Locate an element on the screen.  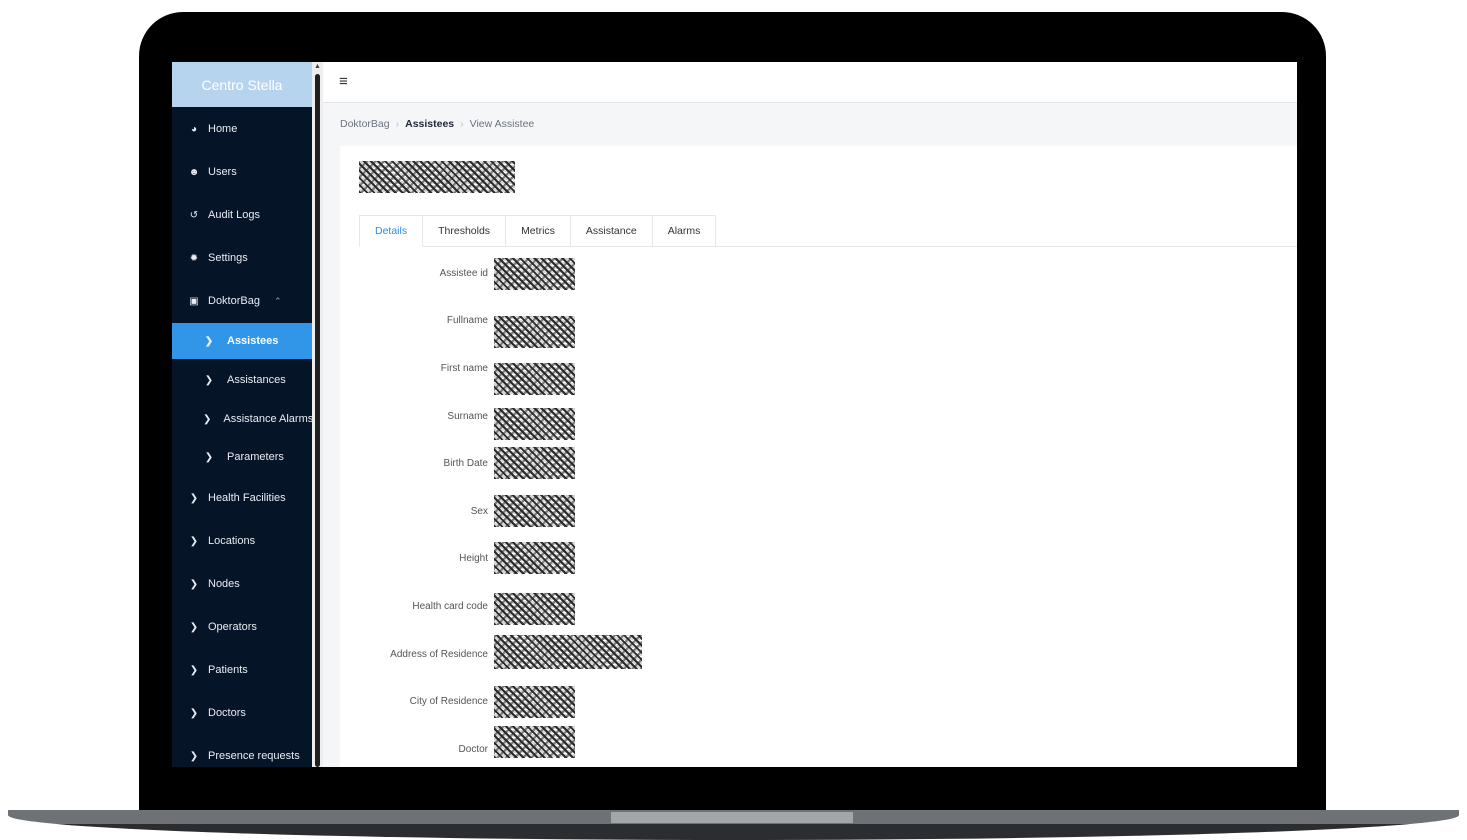
sidebar-item-patients: ❯ Patients is located at coordinates (242, 670).